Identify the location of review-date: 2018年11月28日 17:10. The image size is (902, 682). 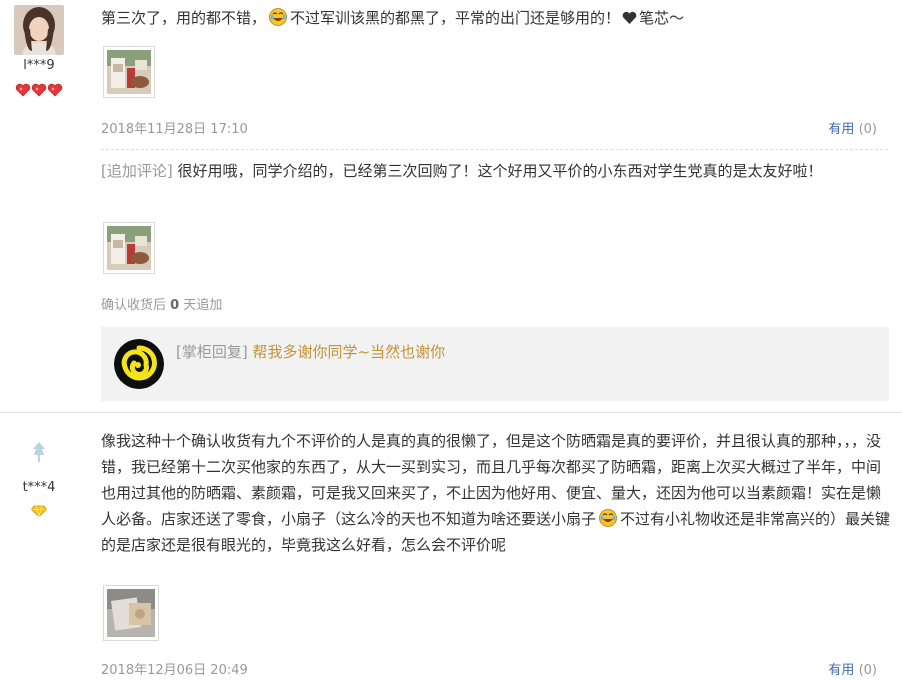
(174, 129).